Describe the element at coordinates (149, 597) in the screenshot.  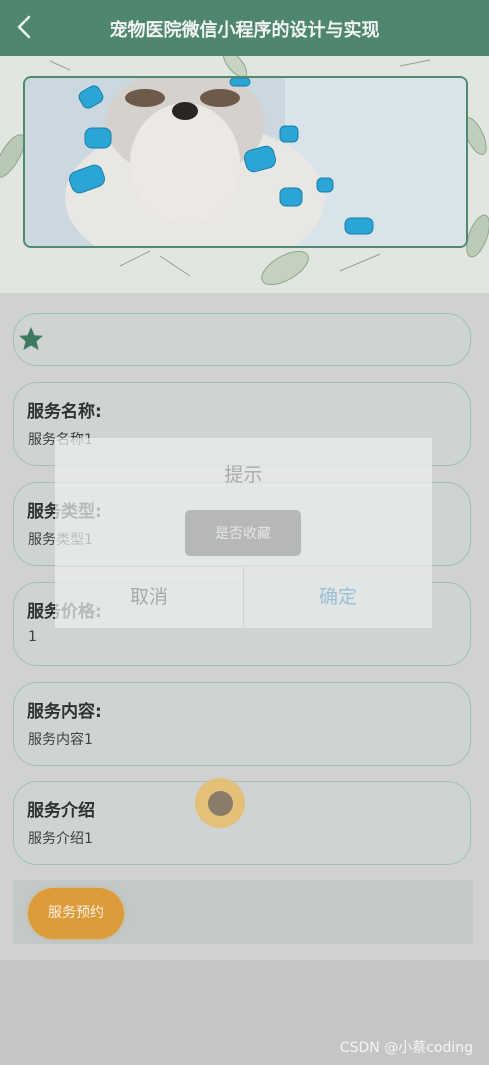
I see `dialog-cancel-button: 取消` at that location.